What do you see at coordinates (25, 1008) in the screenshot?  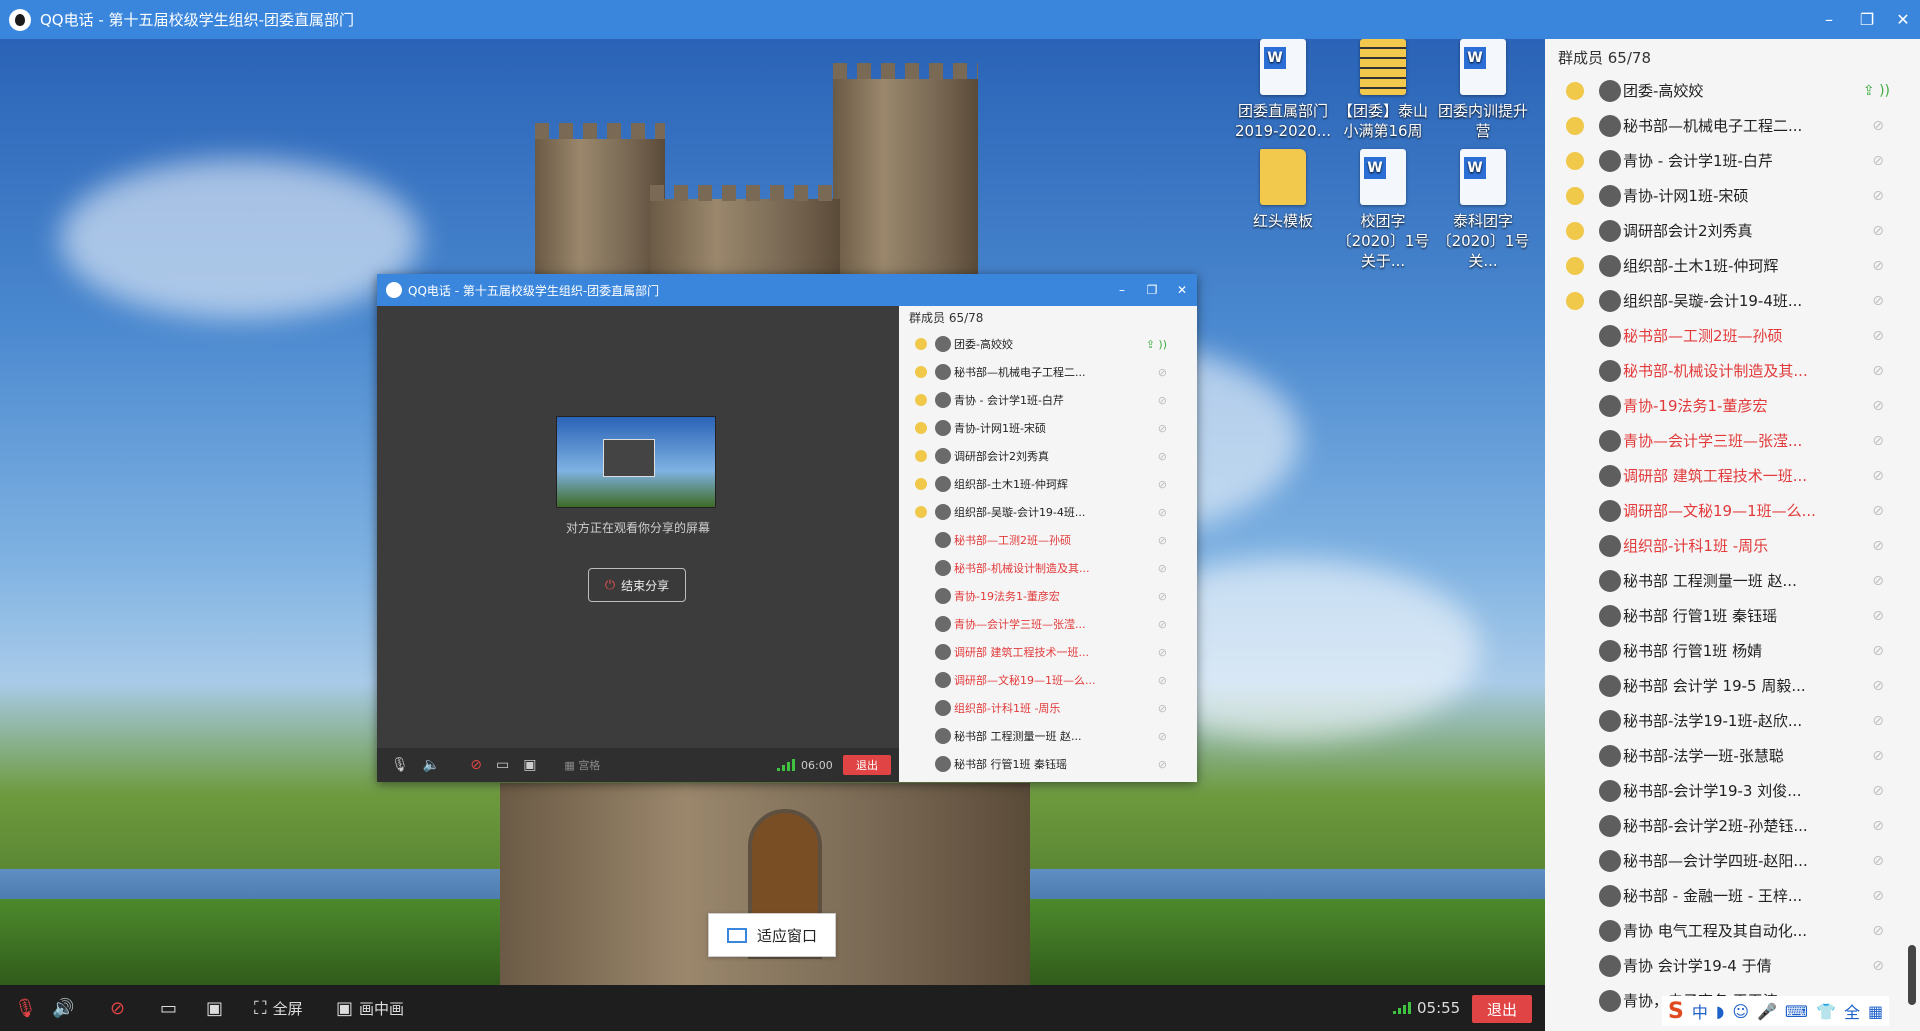 I see `mic-muted-icon: 🎙` at bounding box center [25, 1008].